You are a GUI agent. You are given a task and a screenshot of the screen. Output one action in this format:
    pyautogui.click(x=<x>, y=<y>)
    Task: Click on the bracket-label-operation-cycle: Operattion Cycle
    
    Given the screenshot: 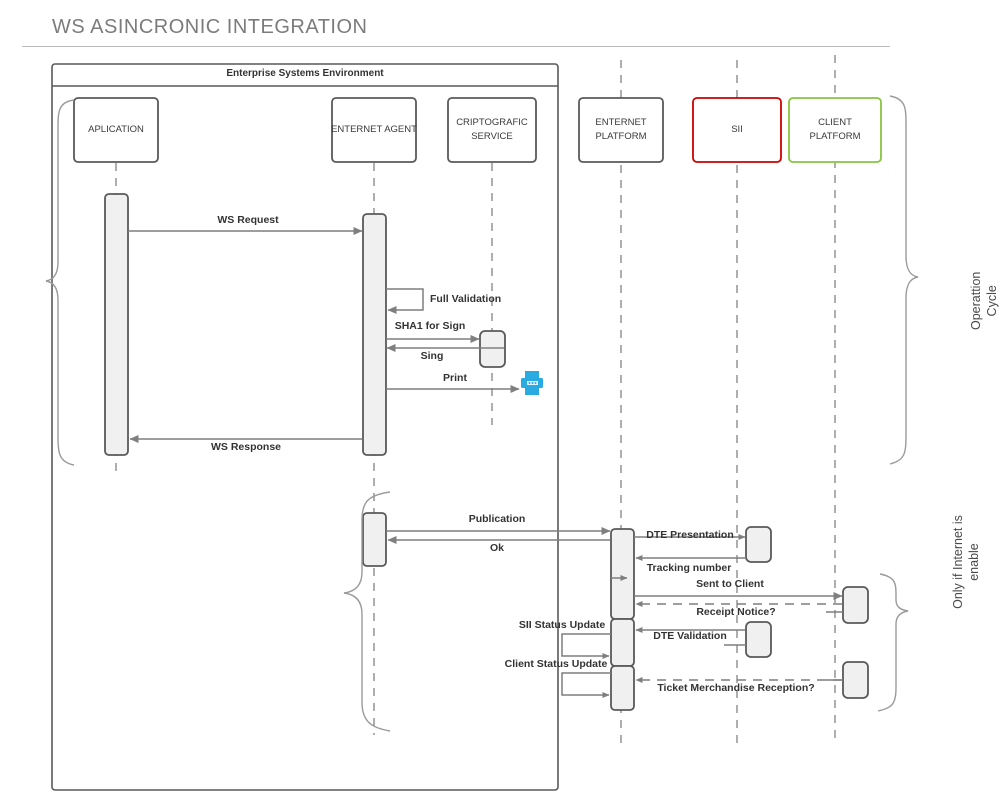 What is the action you would take?
    pyautogui.click(x=984, y=300)
    